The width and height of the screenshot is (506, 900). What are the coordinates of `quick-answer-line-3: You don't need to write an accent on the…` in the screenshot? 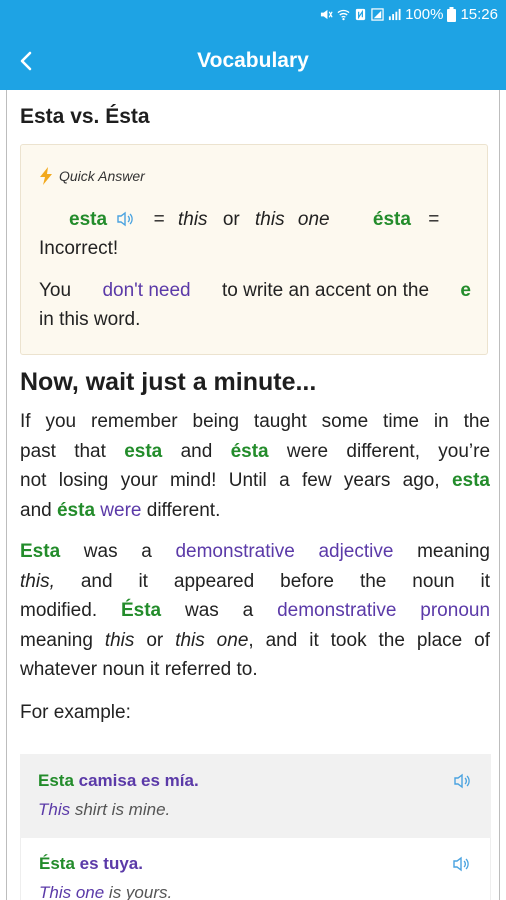 It's located at (255, 291).